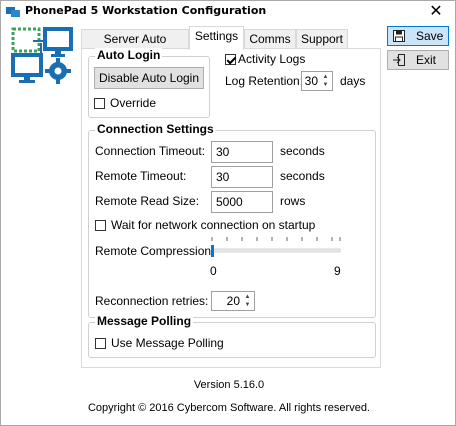  Describe the element at coordinates (147, 201) in the screenshot. I see `remote-read-size-label: Remote Read Size:` at that location.